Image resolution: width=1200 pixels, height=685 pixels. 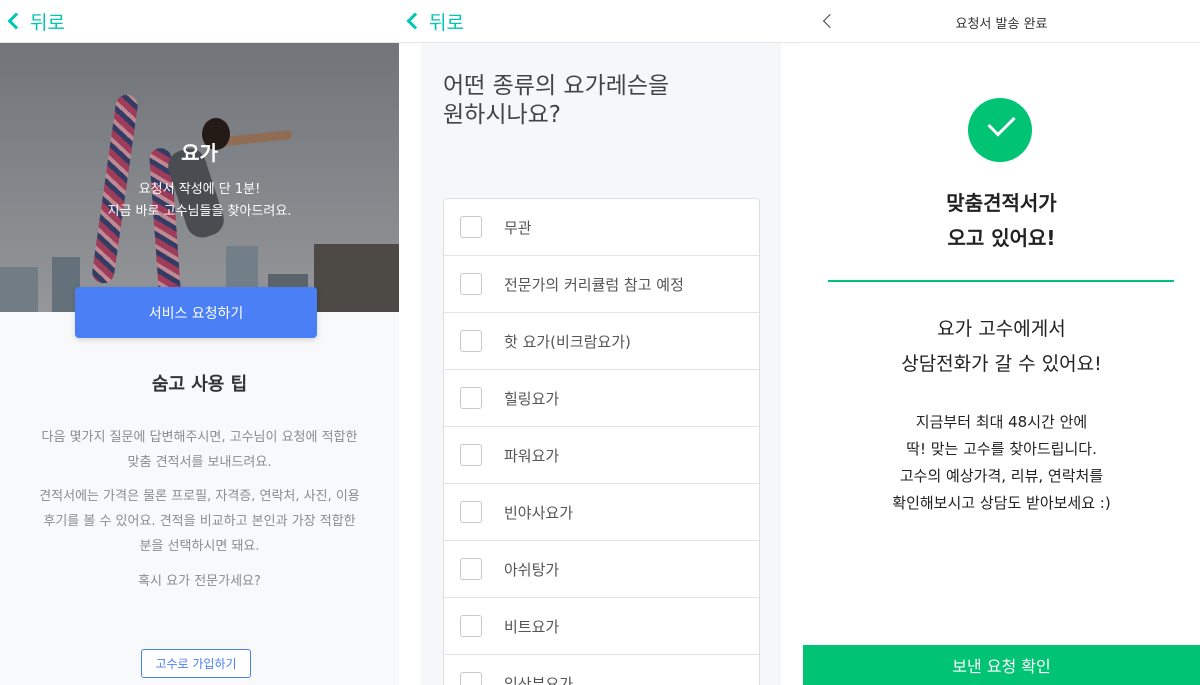 I want to click on option-item: 비트요가, so click(x=601, y=626).